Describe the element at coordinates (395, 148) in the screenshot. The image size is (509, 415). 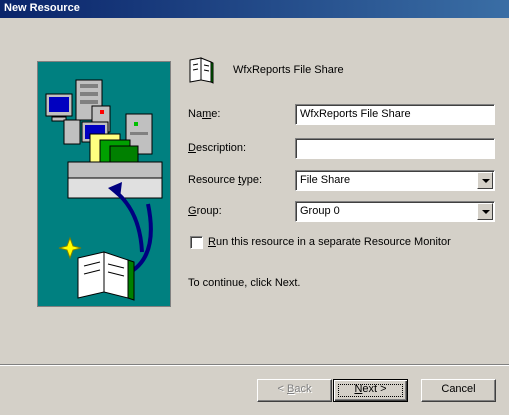
I see `description-input` at that location.